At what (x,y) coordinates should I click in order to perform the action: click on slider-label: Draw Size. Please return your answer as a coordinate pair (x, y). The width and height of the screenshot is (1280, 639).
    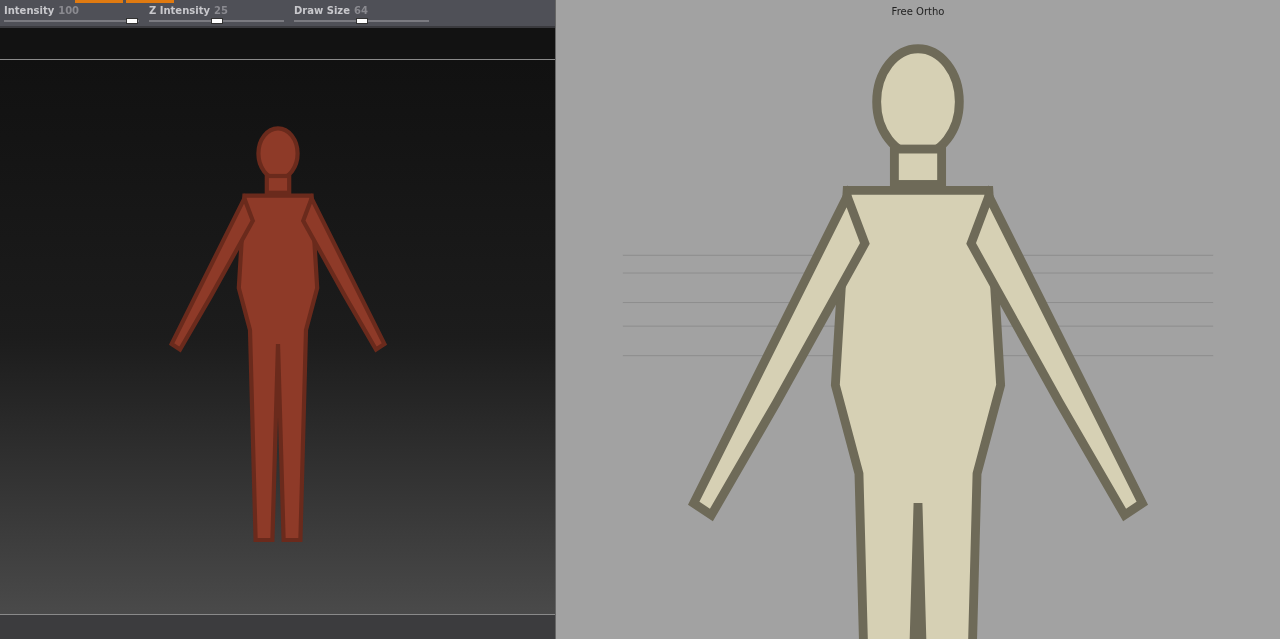
    Looking at the image, I should click on (322, 11).